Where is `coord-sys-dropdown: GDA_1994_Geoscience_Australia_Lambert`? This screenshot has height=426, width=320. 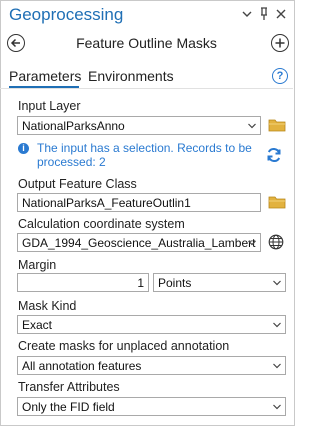
coord-sys-dropdown: GDA_1994_Geoscience_Australia_Lambert is located at coordinates (139, 242).